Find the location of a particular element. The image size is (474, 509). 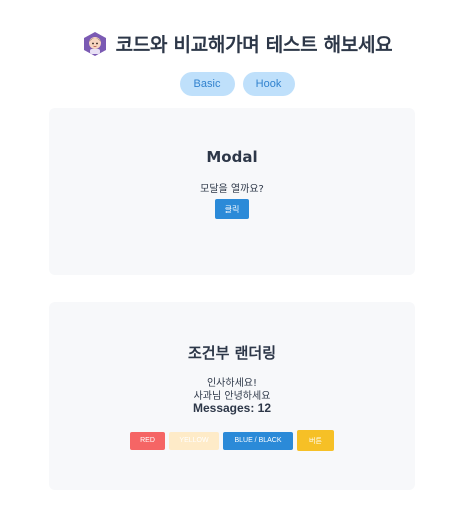

yellow-button: YELLOW is located at coordinates (194, 440).